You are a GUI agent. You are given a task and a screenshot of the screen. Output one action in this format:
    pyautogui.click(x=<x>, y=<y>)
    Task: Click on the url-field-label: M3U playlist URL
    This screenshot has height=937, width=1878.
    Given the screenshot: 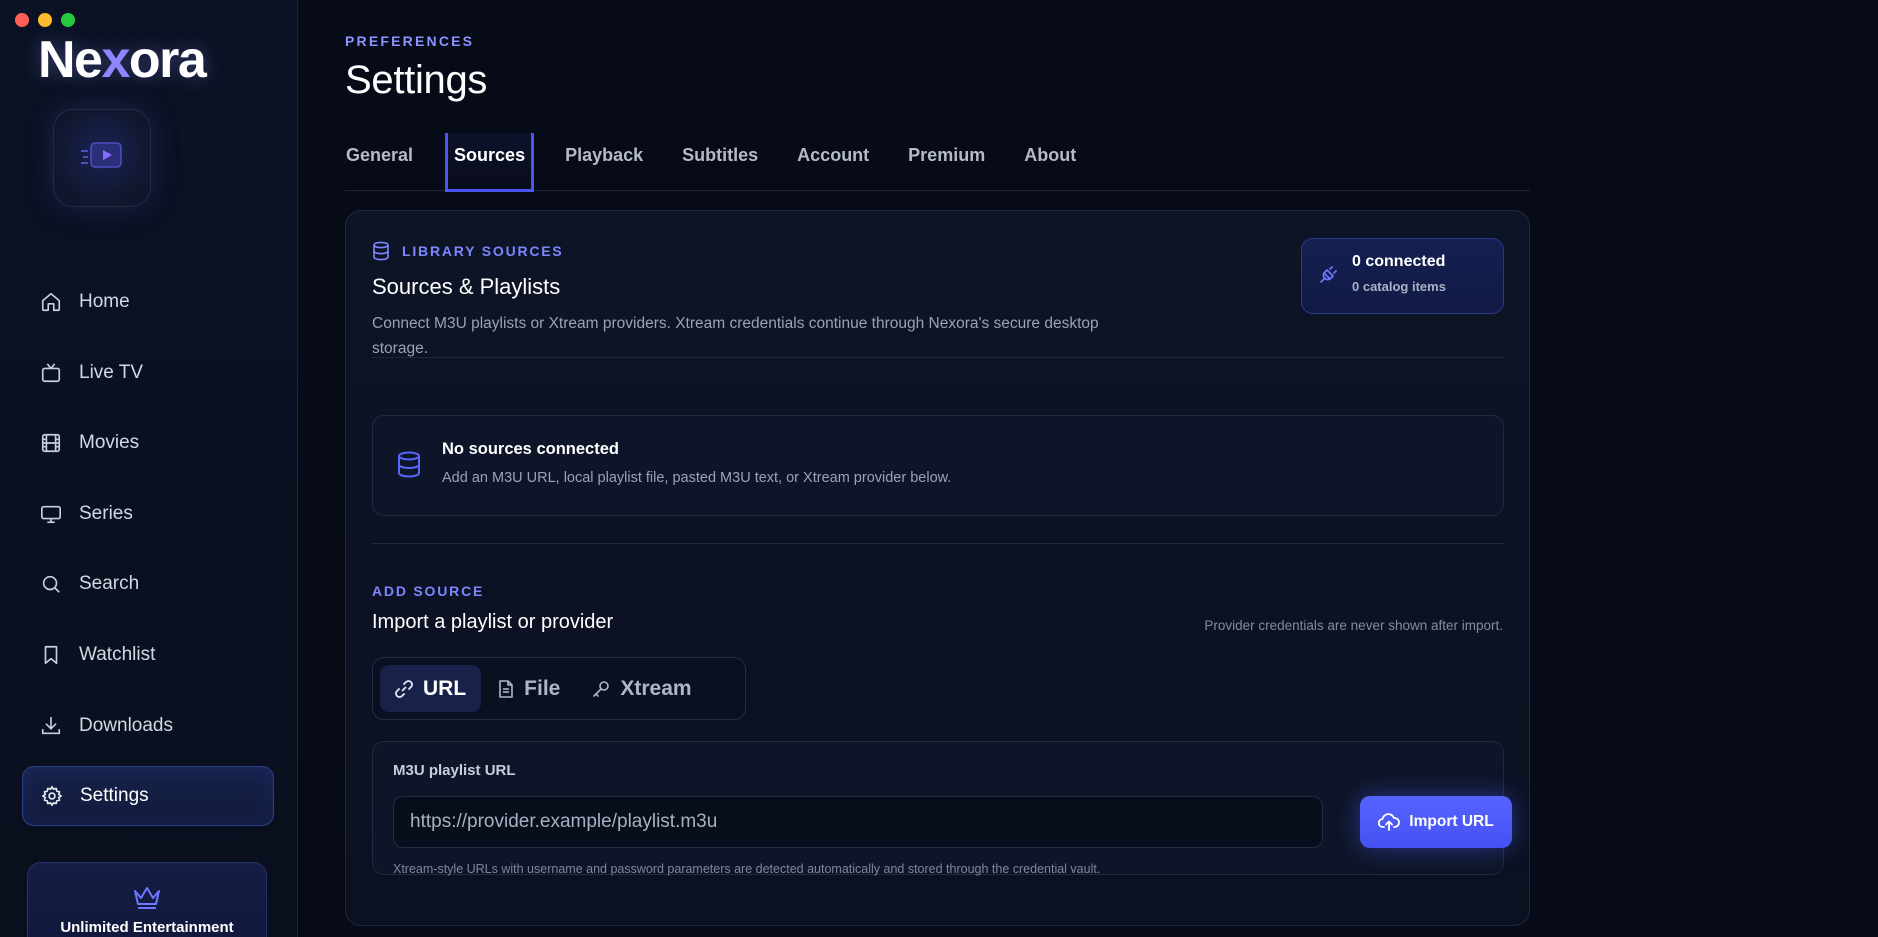 What is the action you would take?
    pyautogui.click(x=454, y=770)
    